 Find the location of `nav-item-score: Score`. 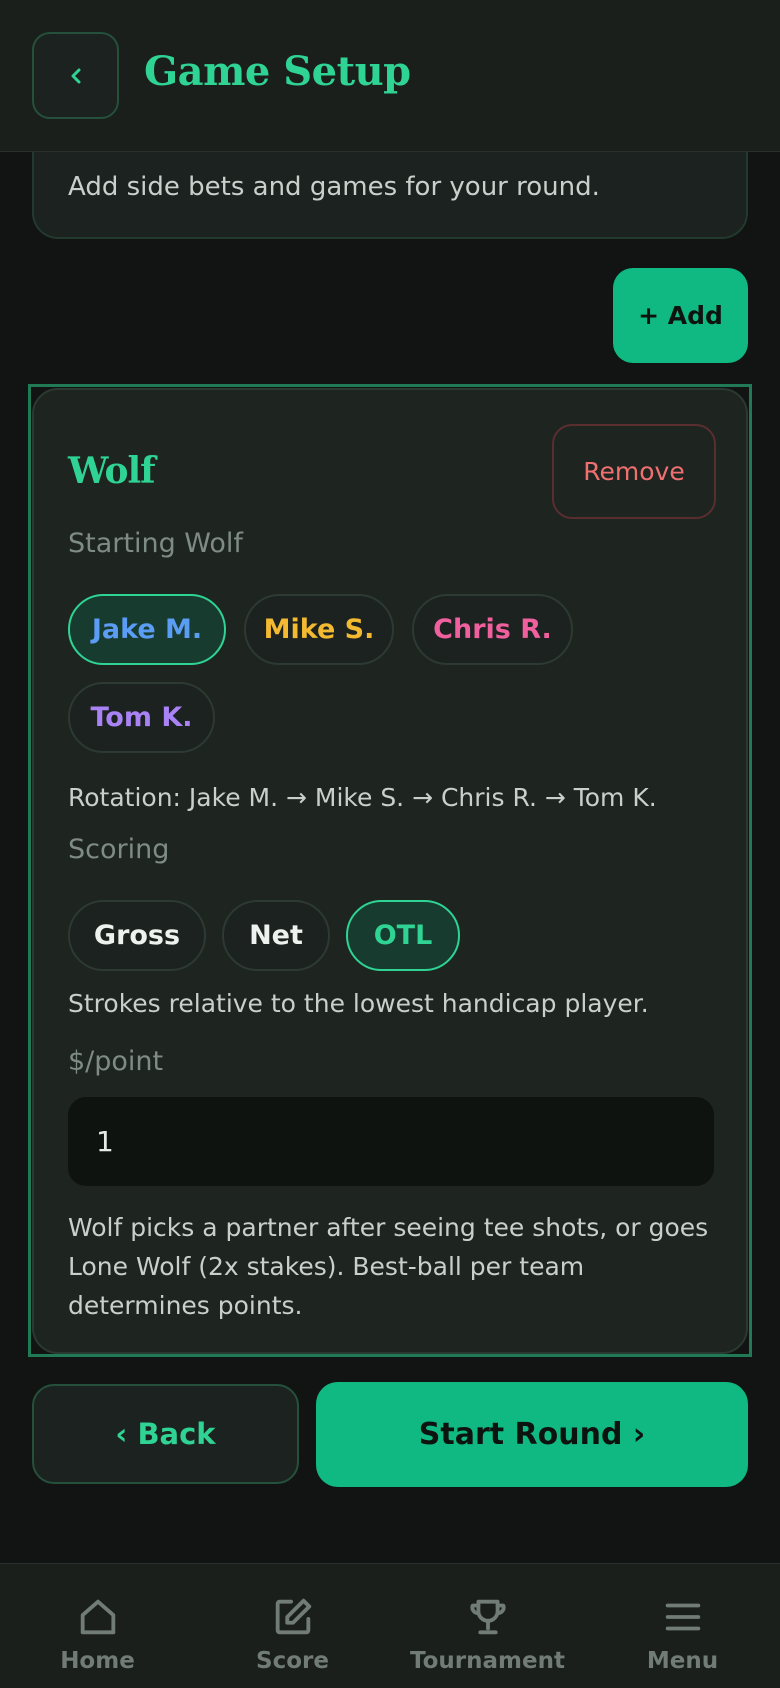

nav-item-score: Score is located at coordinates (292, 1626).